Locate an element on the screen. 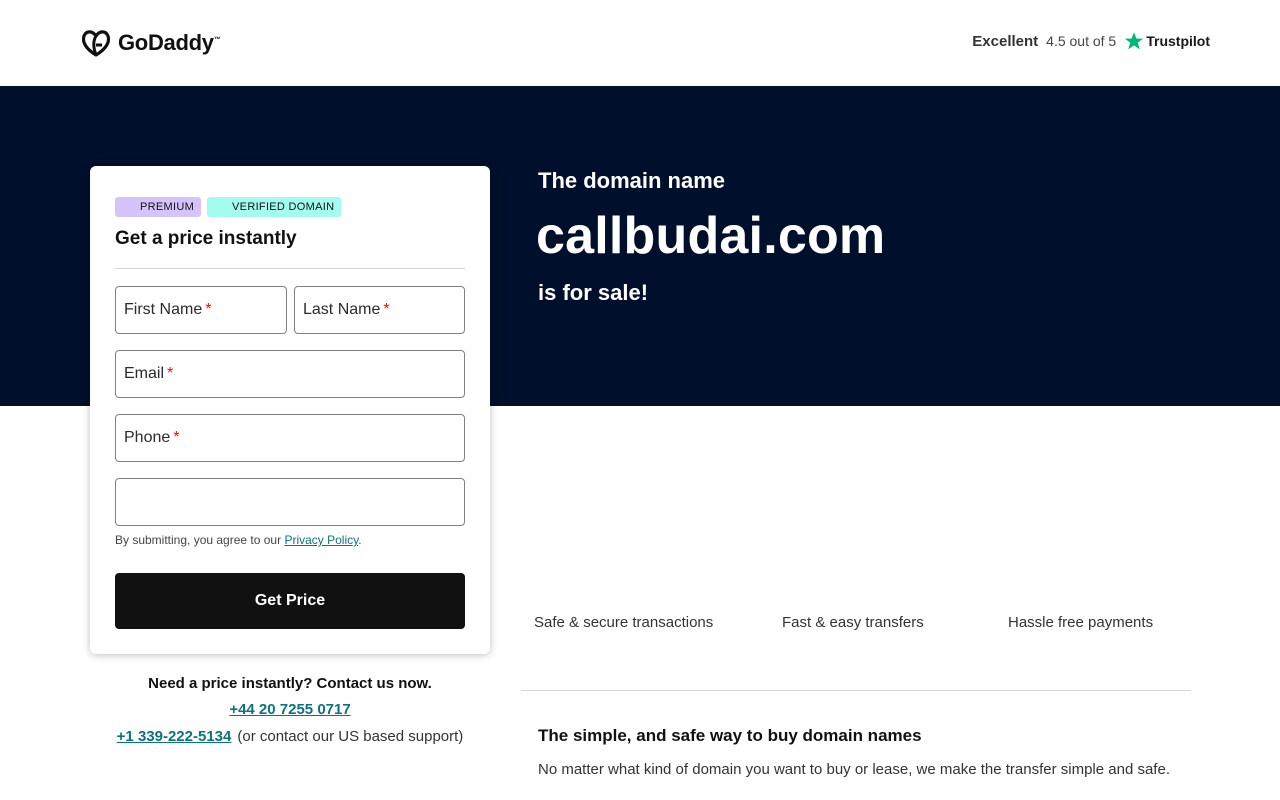 The image size is (1280, 800). consent-suffix: . is located at coordinates (360, 540).